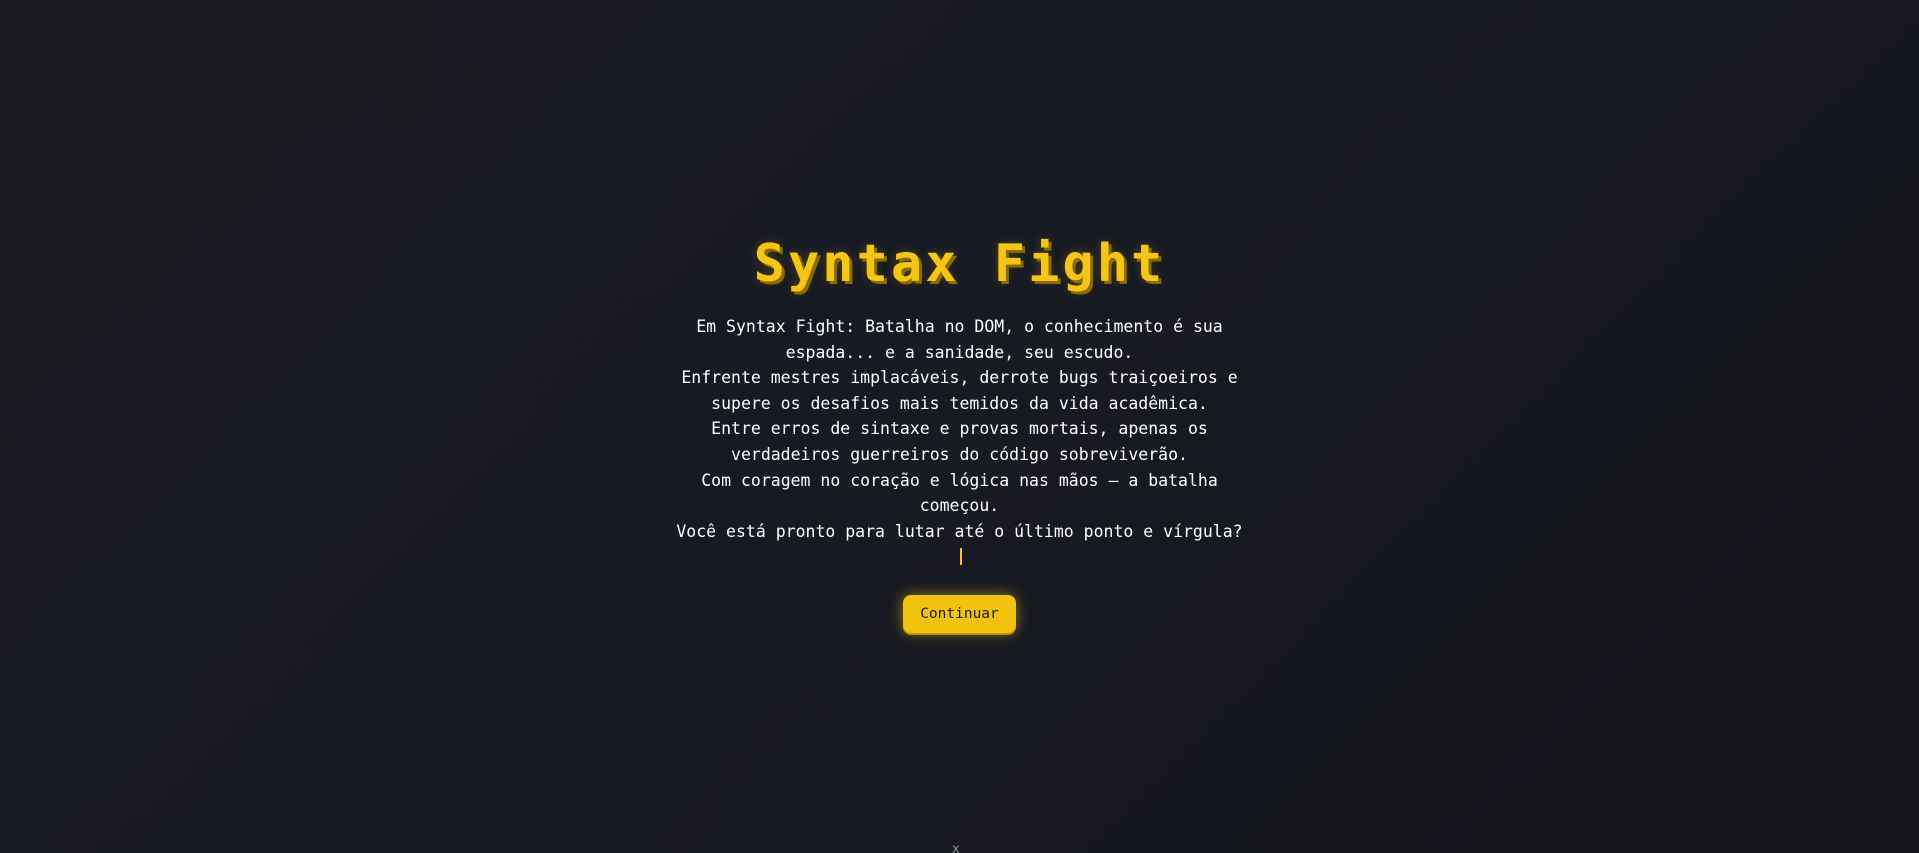 This screenshot has width=1919, height=853. Describe the element at coordinates (959, 264) in the screenshot. I see `game-title: Syntax Fight` at that location.